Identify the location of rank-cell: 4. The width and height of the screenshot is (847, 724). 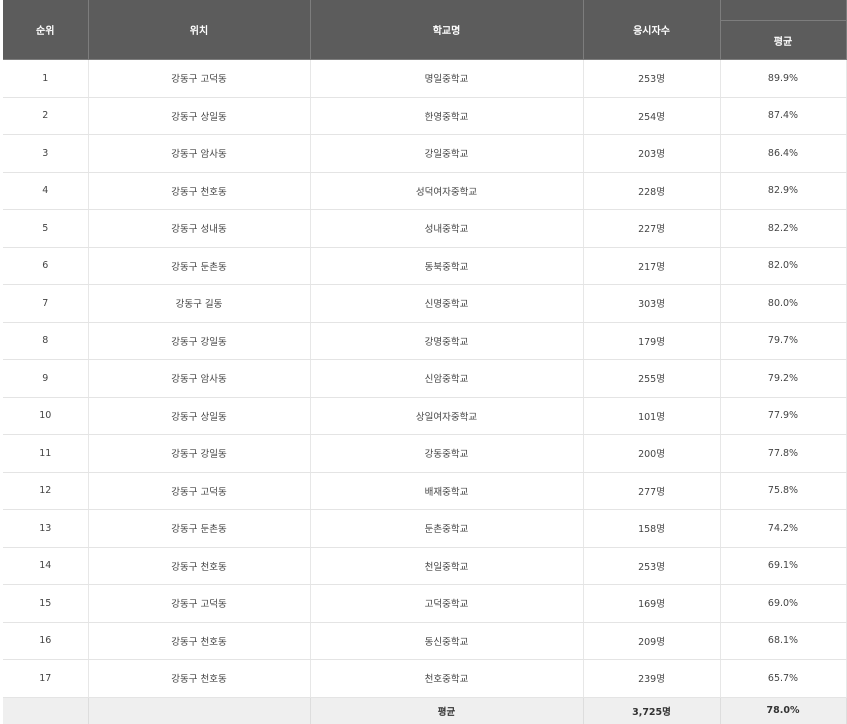
(46, 191).